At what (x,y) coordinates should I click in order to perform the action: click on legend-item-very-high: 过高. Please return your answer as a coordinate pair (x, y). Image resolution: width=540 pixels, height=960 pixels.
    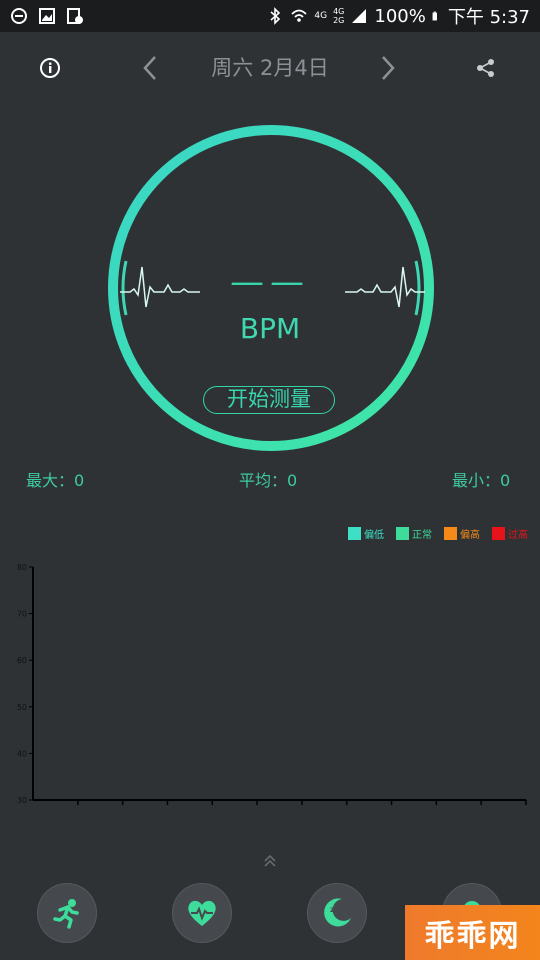
    Looking at the image, I should click on (510, 533).